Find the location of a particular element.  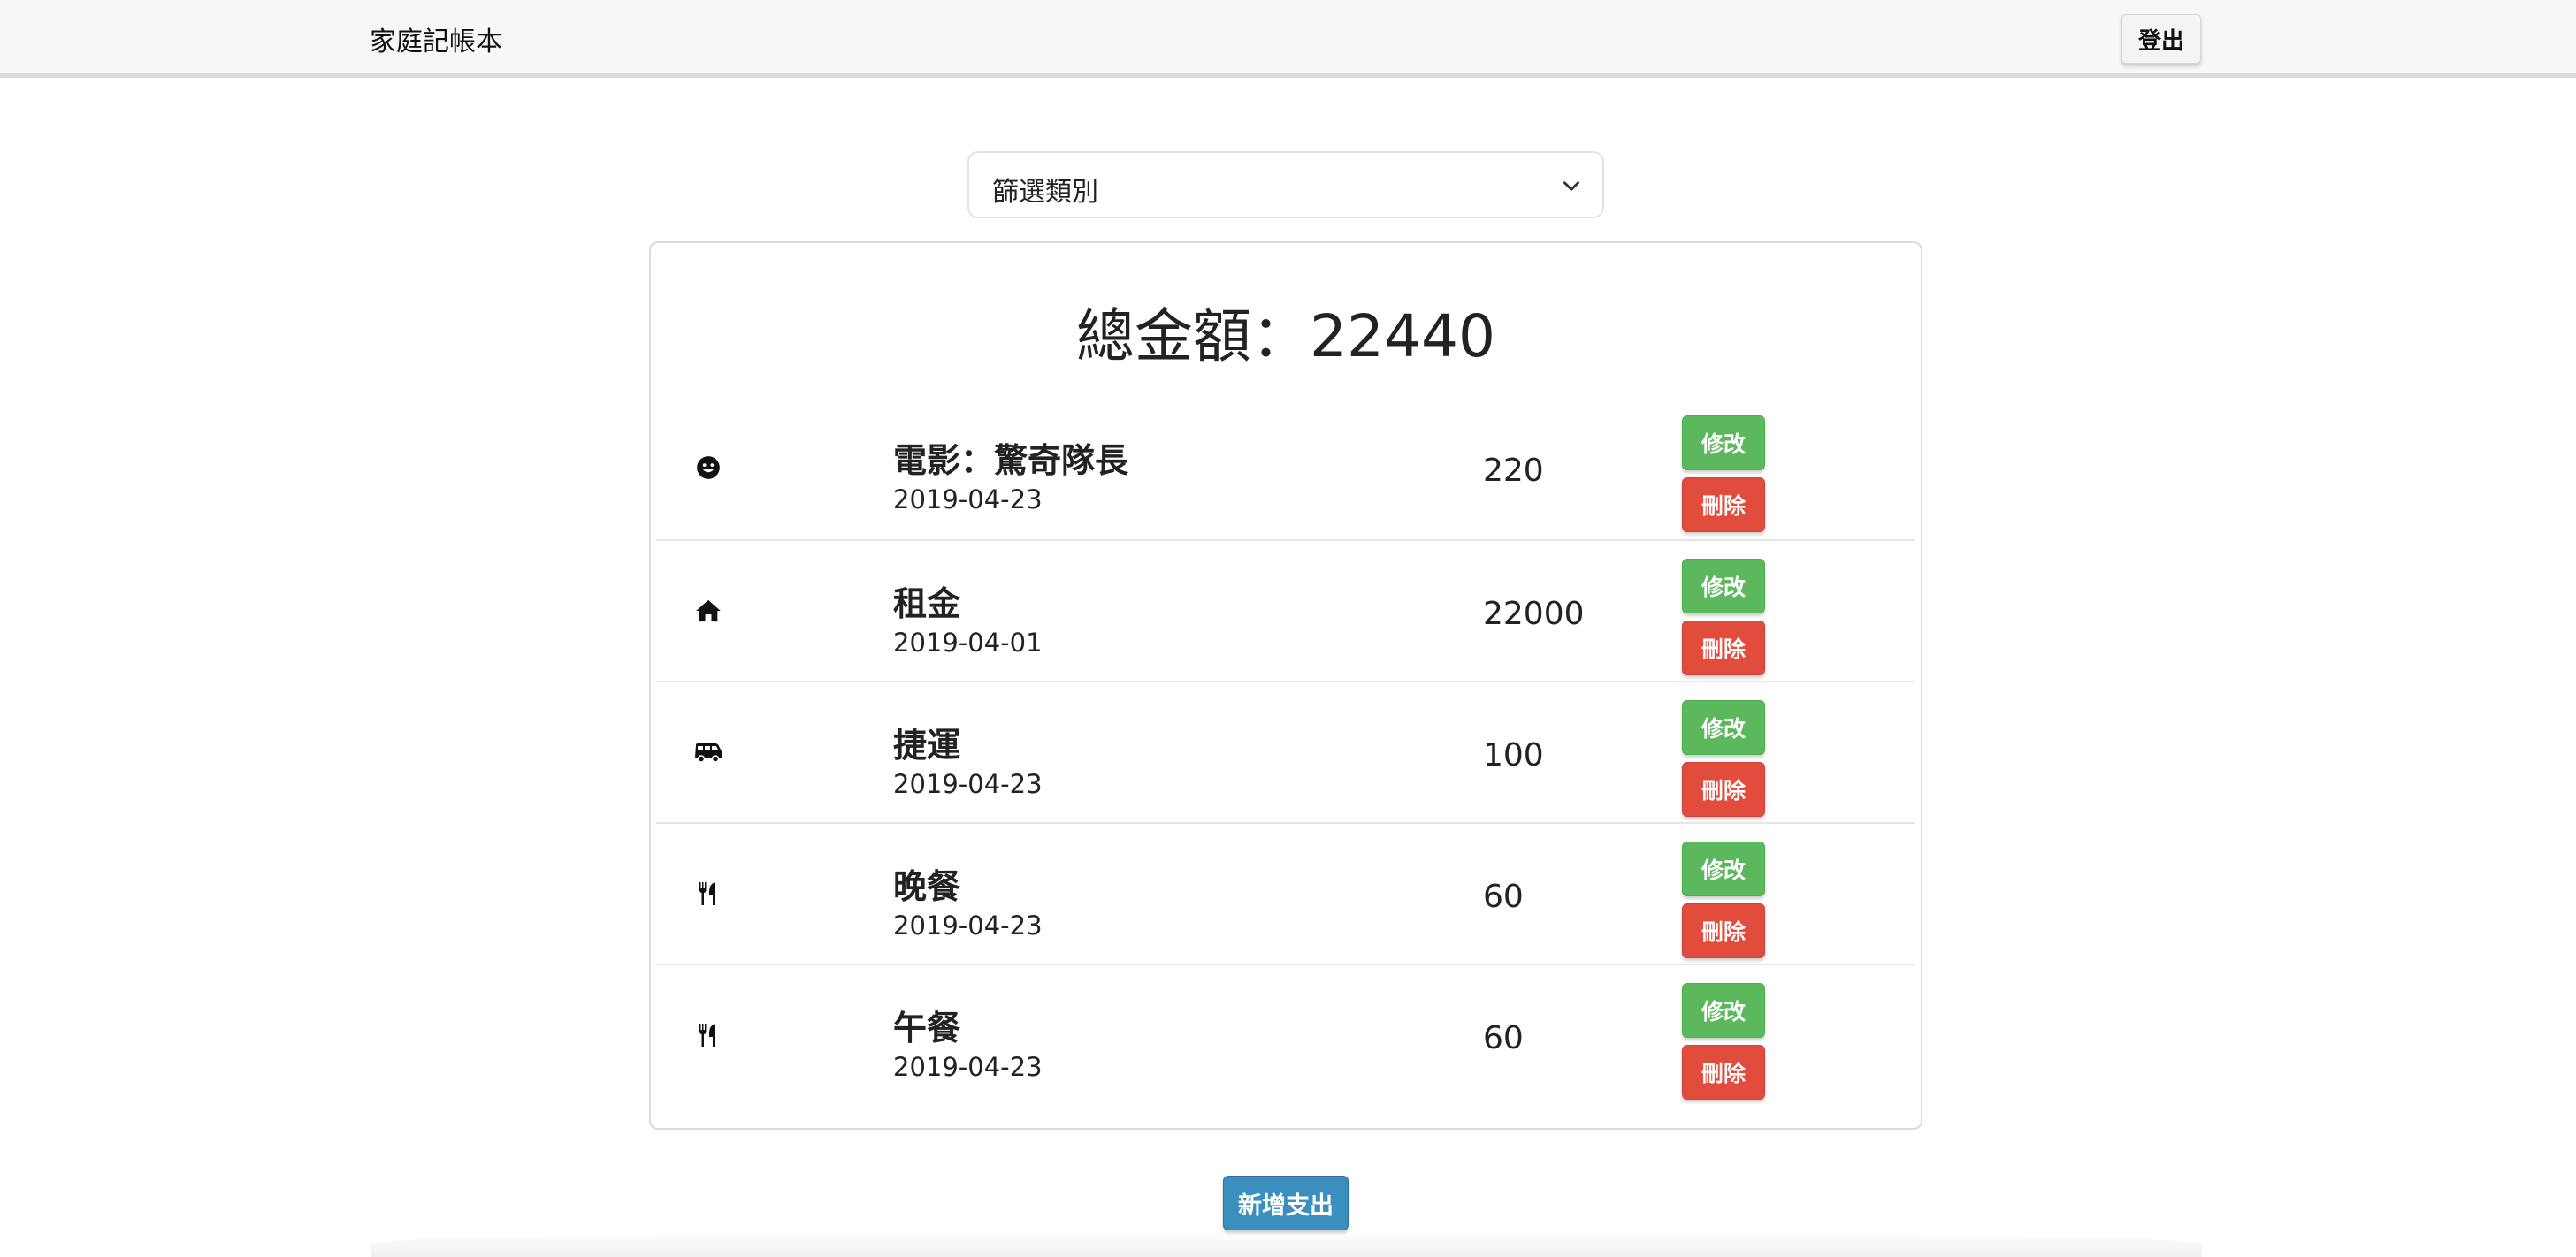

add-expense-button: 新增支出 is located at coordinates (1286, 1203).